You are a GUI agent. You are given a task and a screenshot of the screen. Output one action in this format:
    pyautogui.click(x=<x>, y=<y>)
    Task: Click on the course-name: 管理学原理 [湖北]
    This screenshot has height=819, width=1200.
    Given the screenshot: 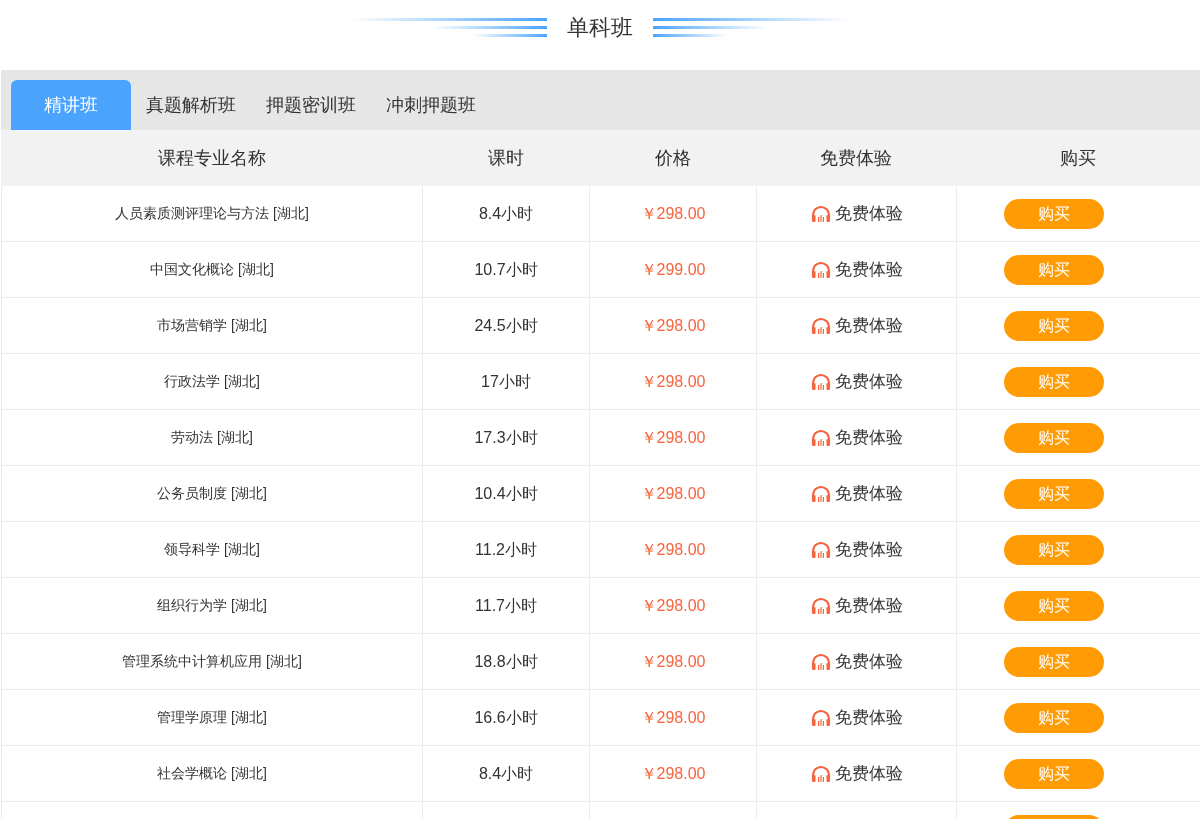 What is the action you would take?
    pyautogui.click(x=212, y=717)
    